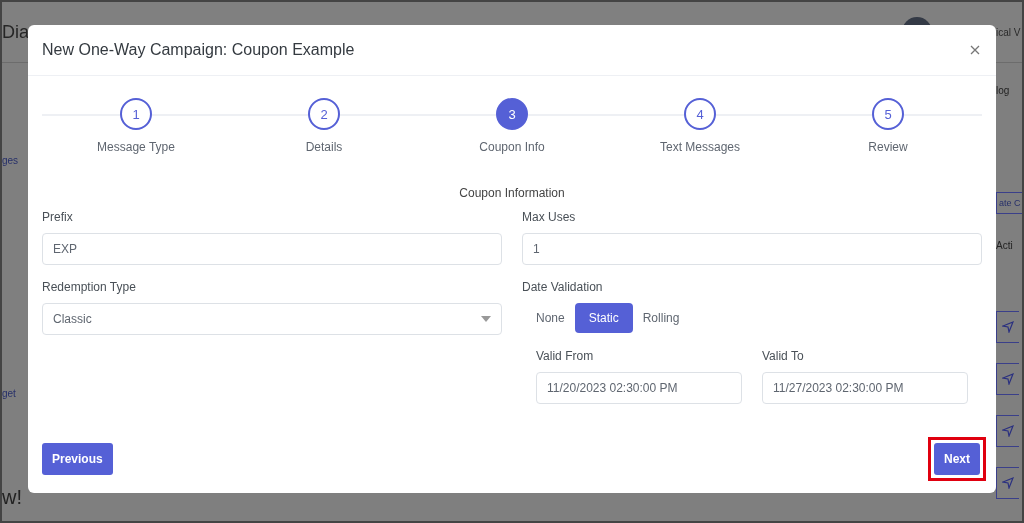 The height and width of the screenshot is (523, 1024). What do you see at coordinates (865, 388) in the screenshot?
I see `date-field: 11/27/2023 02:30:00 PM` at bounding box center [865, 388].